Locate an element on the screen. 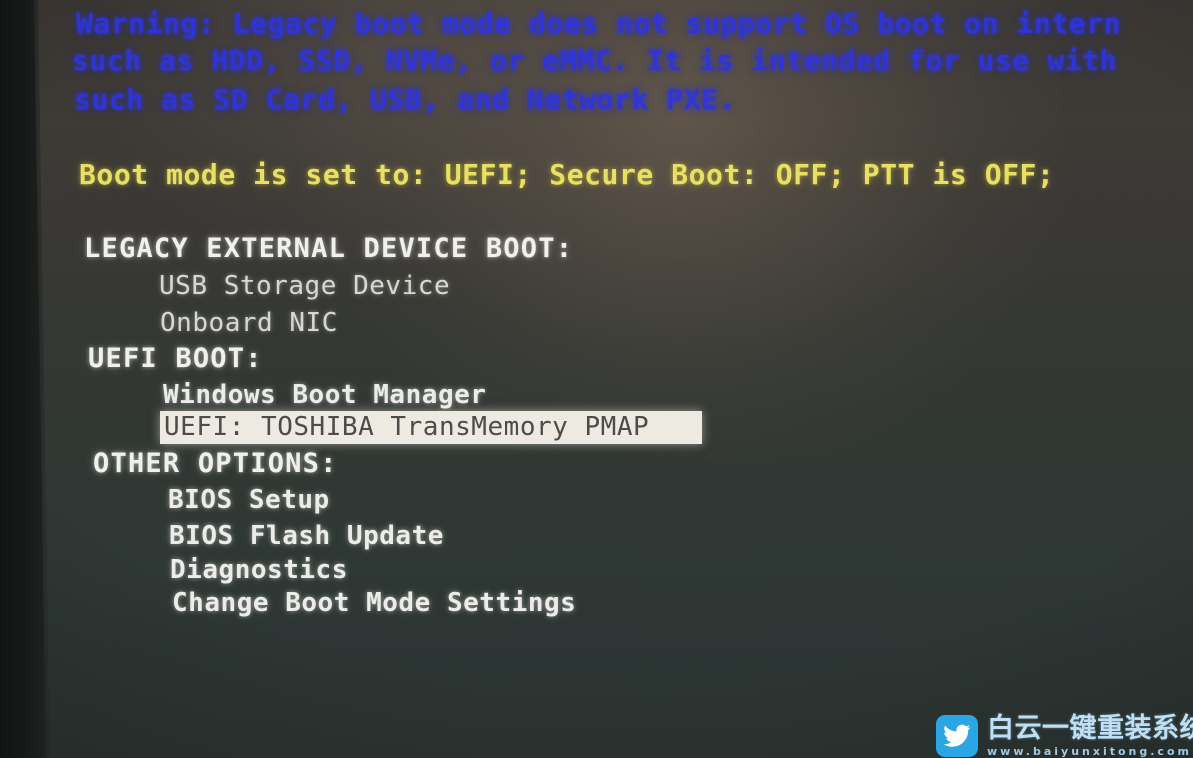  menu-item-uefi-toshiba-transmemory-pmap-selected: UEFI: TOSHIBA TransMemory PMAP is located at coordinates (431, 427).